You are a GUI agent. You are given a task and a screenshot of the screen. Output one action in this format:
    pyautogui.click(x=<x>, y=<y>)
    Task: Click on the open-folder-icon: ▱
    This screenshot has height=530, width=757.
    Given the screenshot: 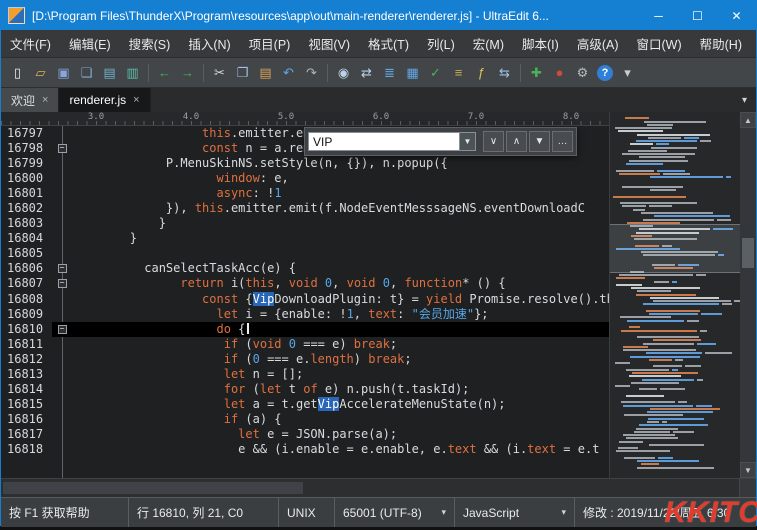 What is the action you would take?
    pyautogui.click(x=40, y=72)
    